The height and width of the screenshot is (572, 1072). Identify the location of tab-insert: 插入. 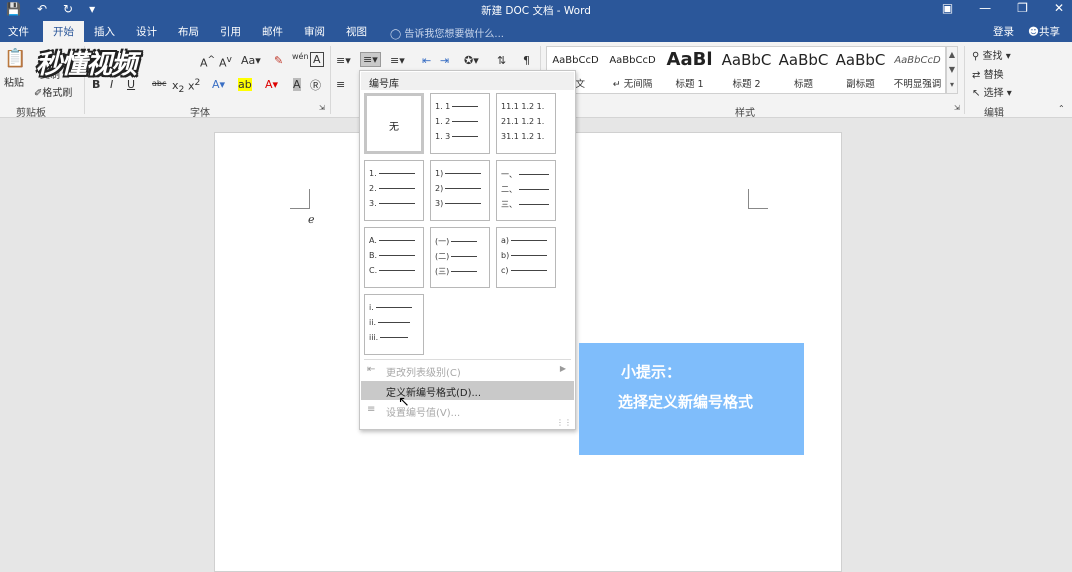
(104, 31).